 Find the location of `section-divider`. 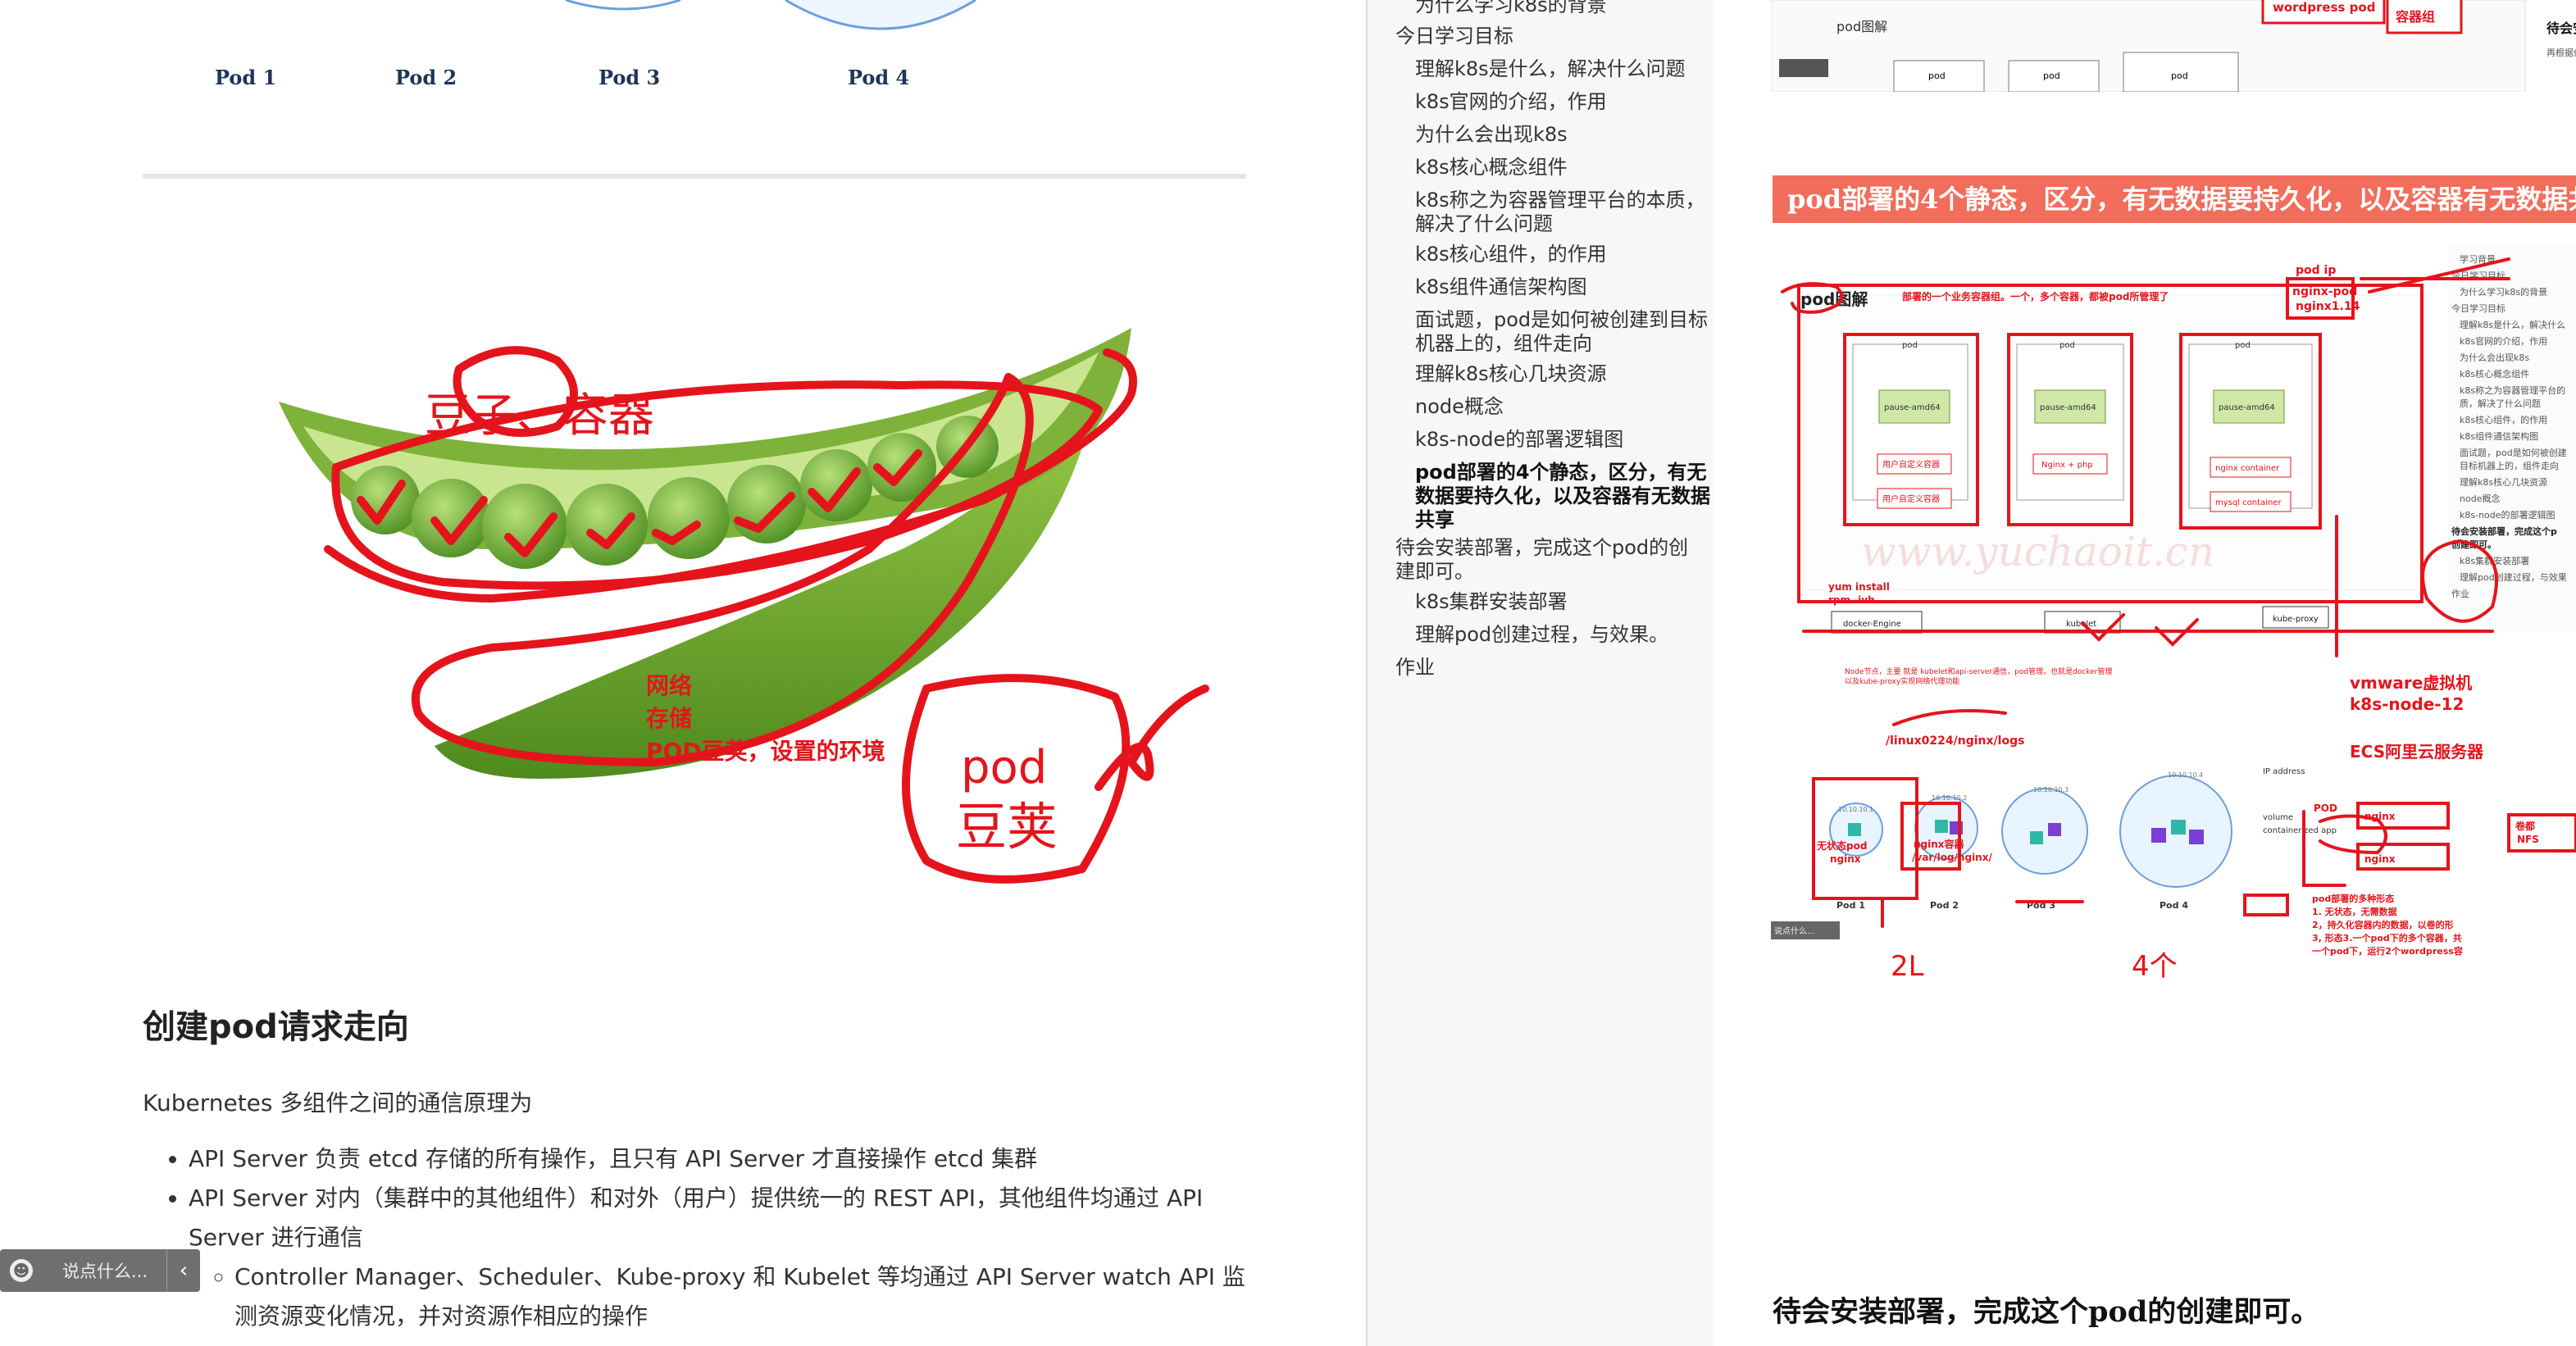

section-divider is located at coordinates (694, 176).